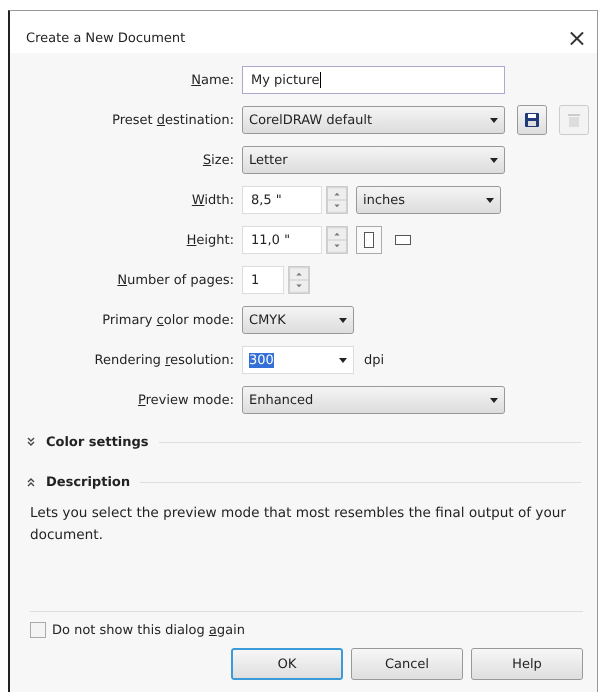  I want to click on section-header: Color settings, so click(97, 442).